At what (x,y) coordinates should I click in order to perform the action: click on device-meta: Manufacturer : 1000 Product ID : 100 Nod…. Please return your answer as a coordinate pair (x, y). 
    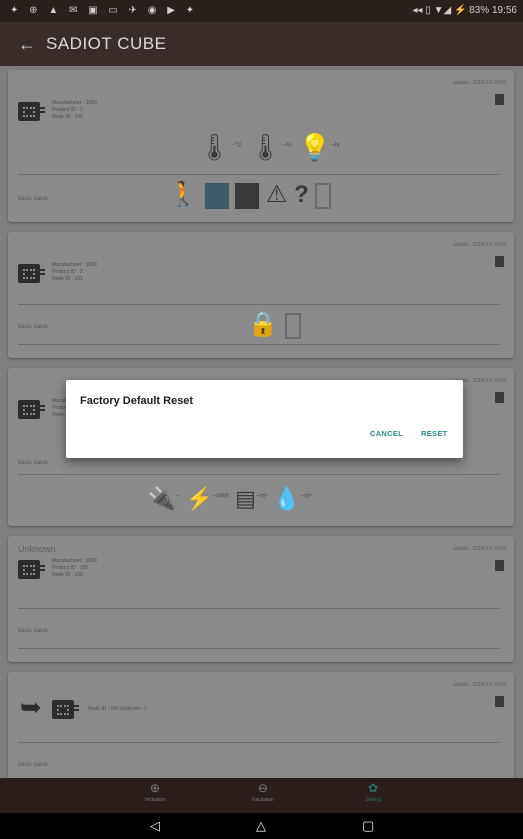
    Looking at the image, I should click on (74, 568).